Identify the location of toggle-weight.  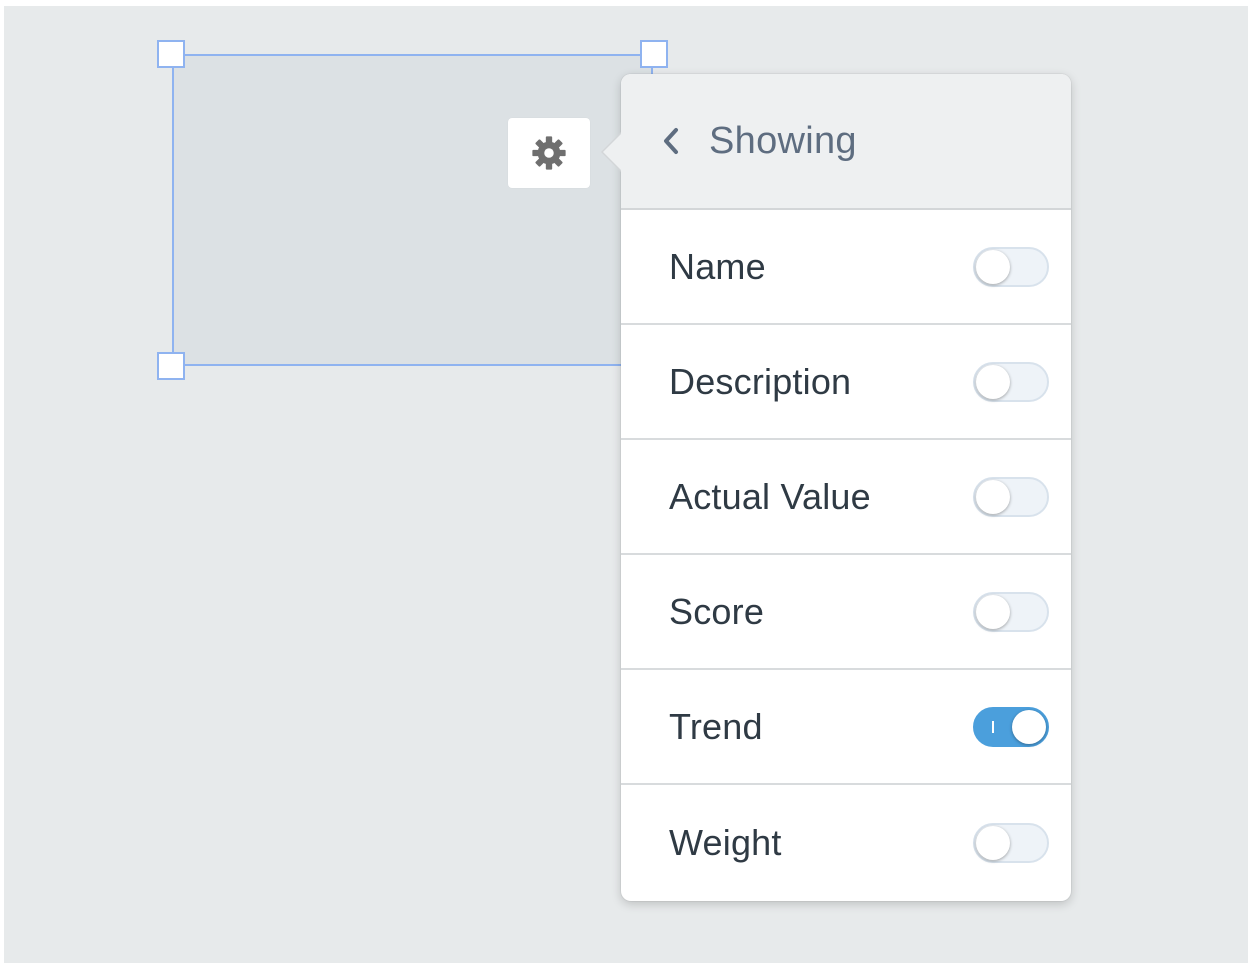
(1011, 842).